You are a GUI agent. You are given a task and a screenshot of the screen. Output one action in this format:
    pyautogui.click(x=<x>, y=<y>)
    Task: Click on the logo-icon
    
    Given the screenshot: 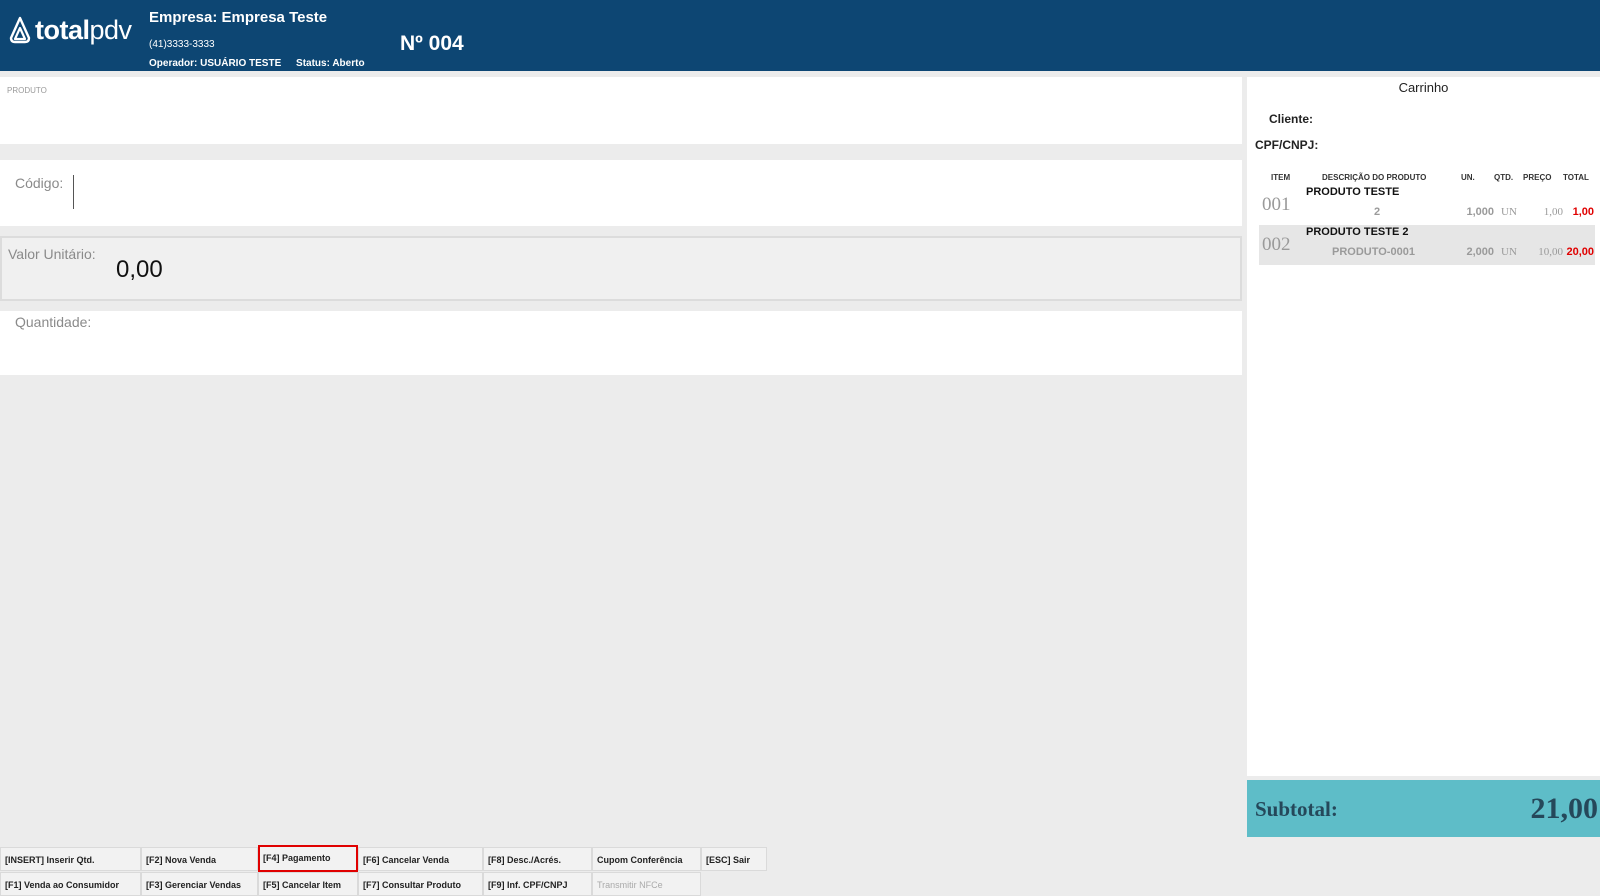 What is the action you would take?
    pyautogui.click(x=20, y=30)
    